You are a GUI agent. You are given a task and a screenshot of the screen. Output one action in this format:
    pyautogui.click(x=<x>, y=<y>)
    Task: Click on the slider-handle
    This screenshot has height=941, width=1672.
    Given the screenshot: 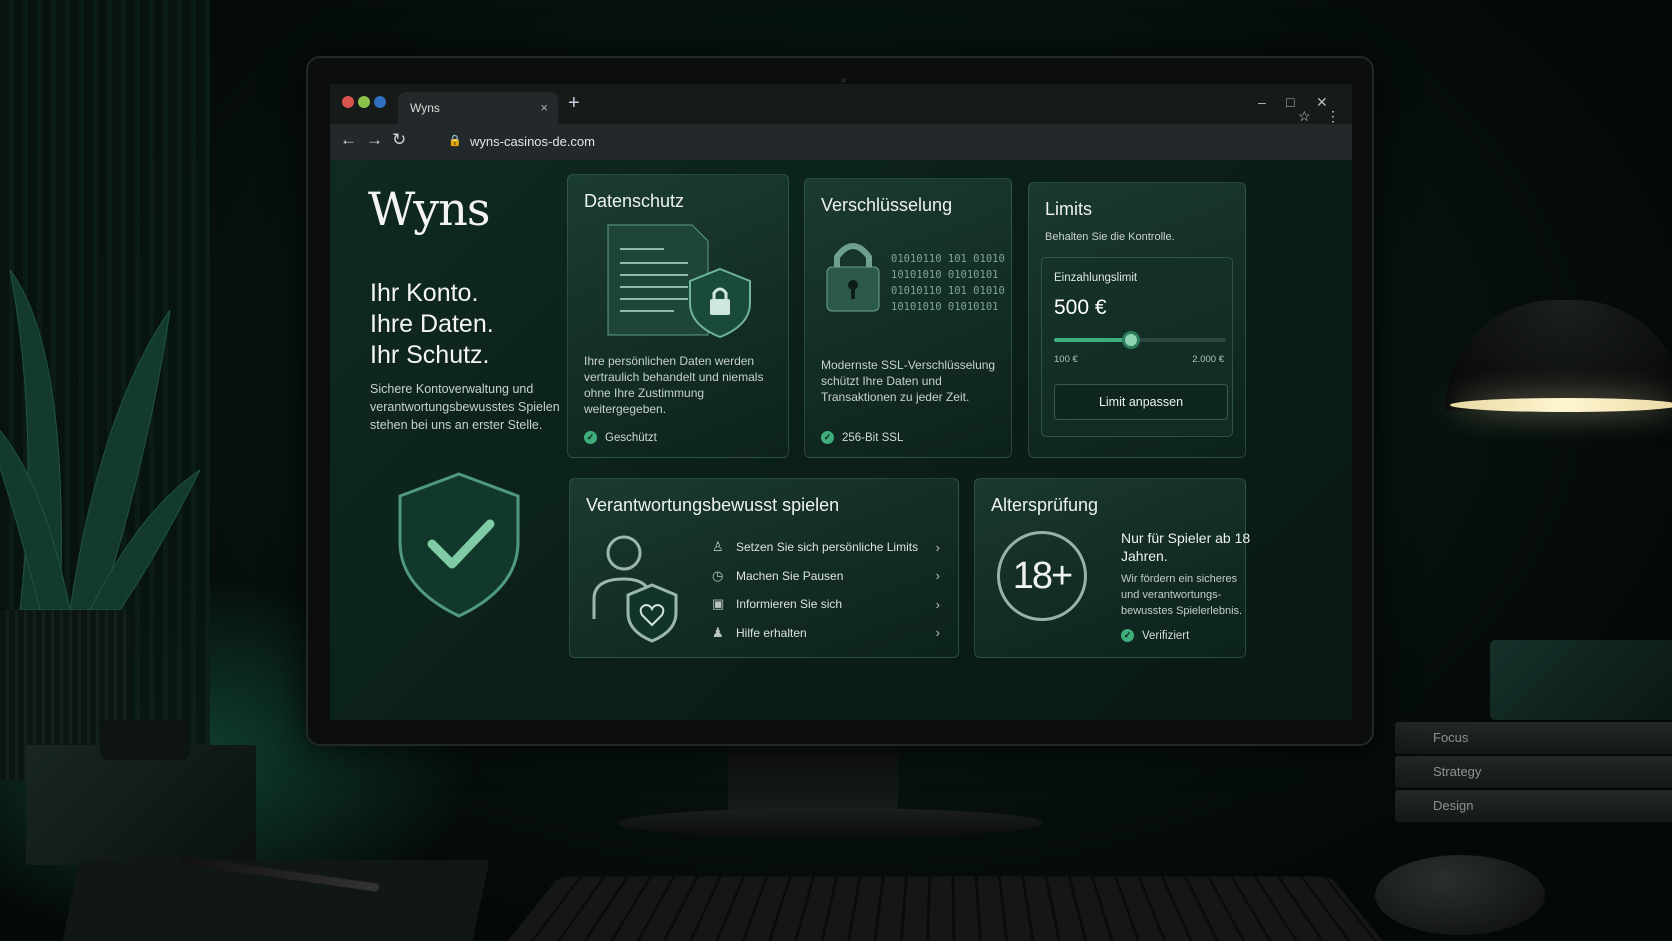 What is the action you would take?
    pyautogui.click(x=1131, y=340)
    